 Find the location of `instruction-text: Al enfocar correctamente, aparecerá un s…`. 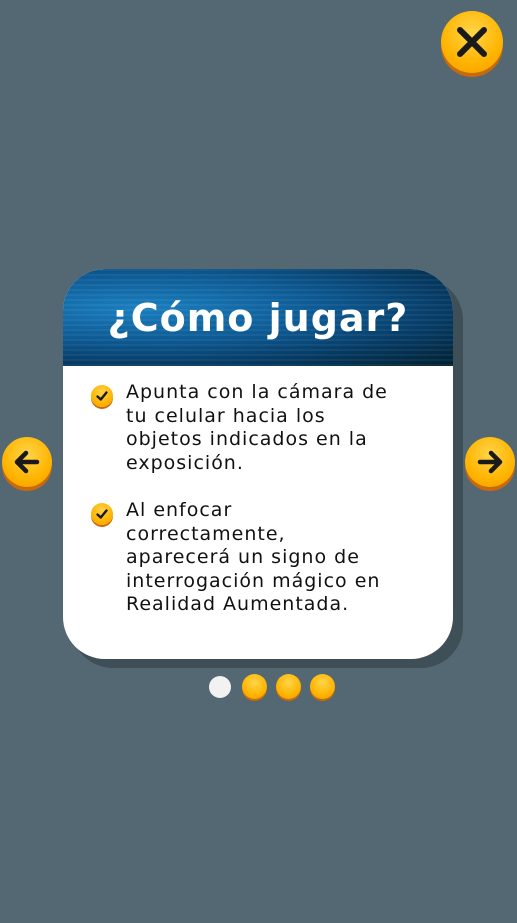

instruction-text: Al enfocar correctamente, aparecerá un s… is located at coordinates (253, 557).